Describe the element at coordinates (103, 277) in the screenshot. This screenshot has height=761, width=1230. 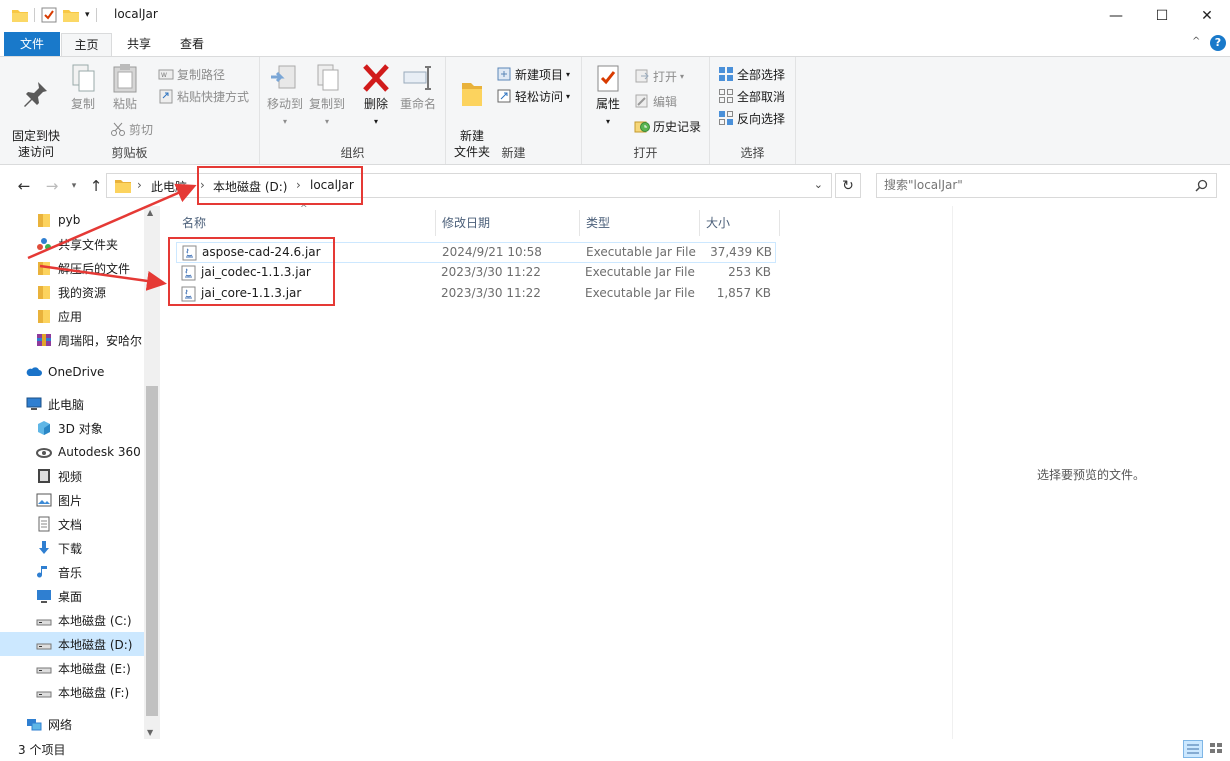
I see `annotation-arrow-files` at that location.